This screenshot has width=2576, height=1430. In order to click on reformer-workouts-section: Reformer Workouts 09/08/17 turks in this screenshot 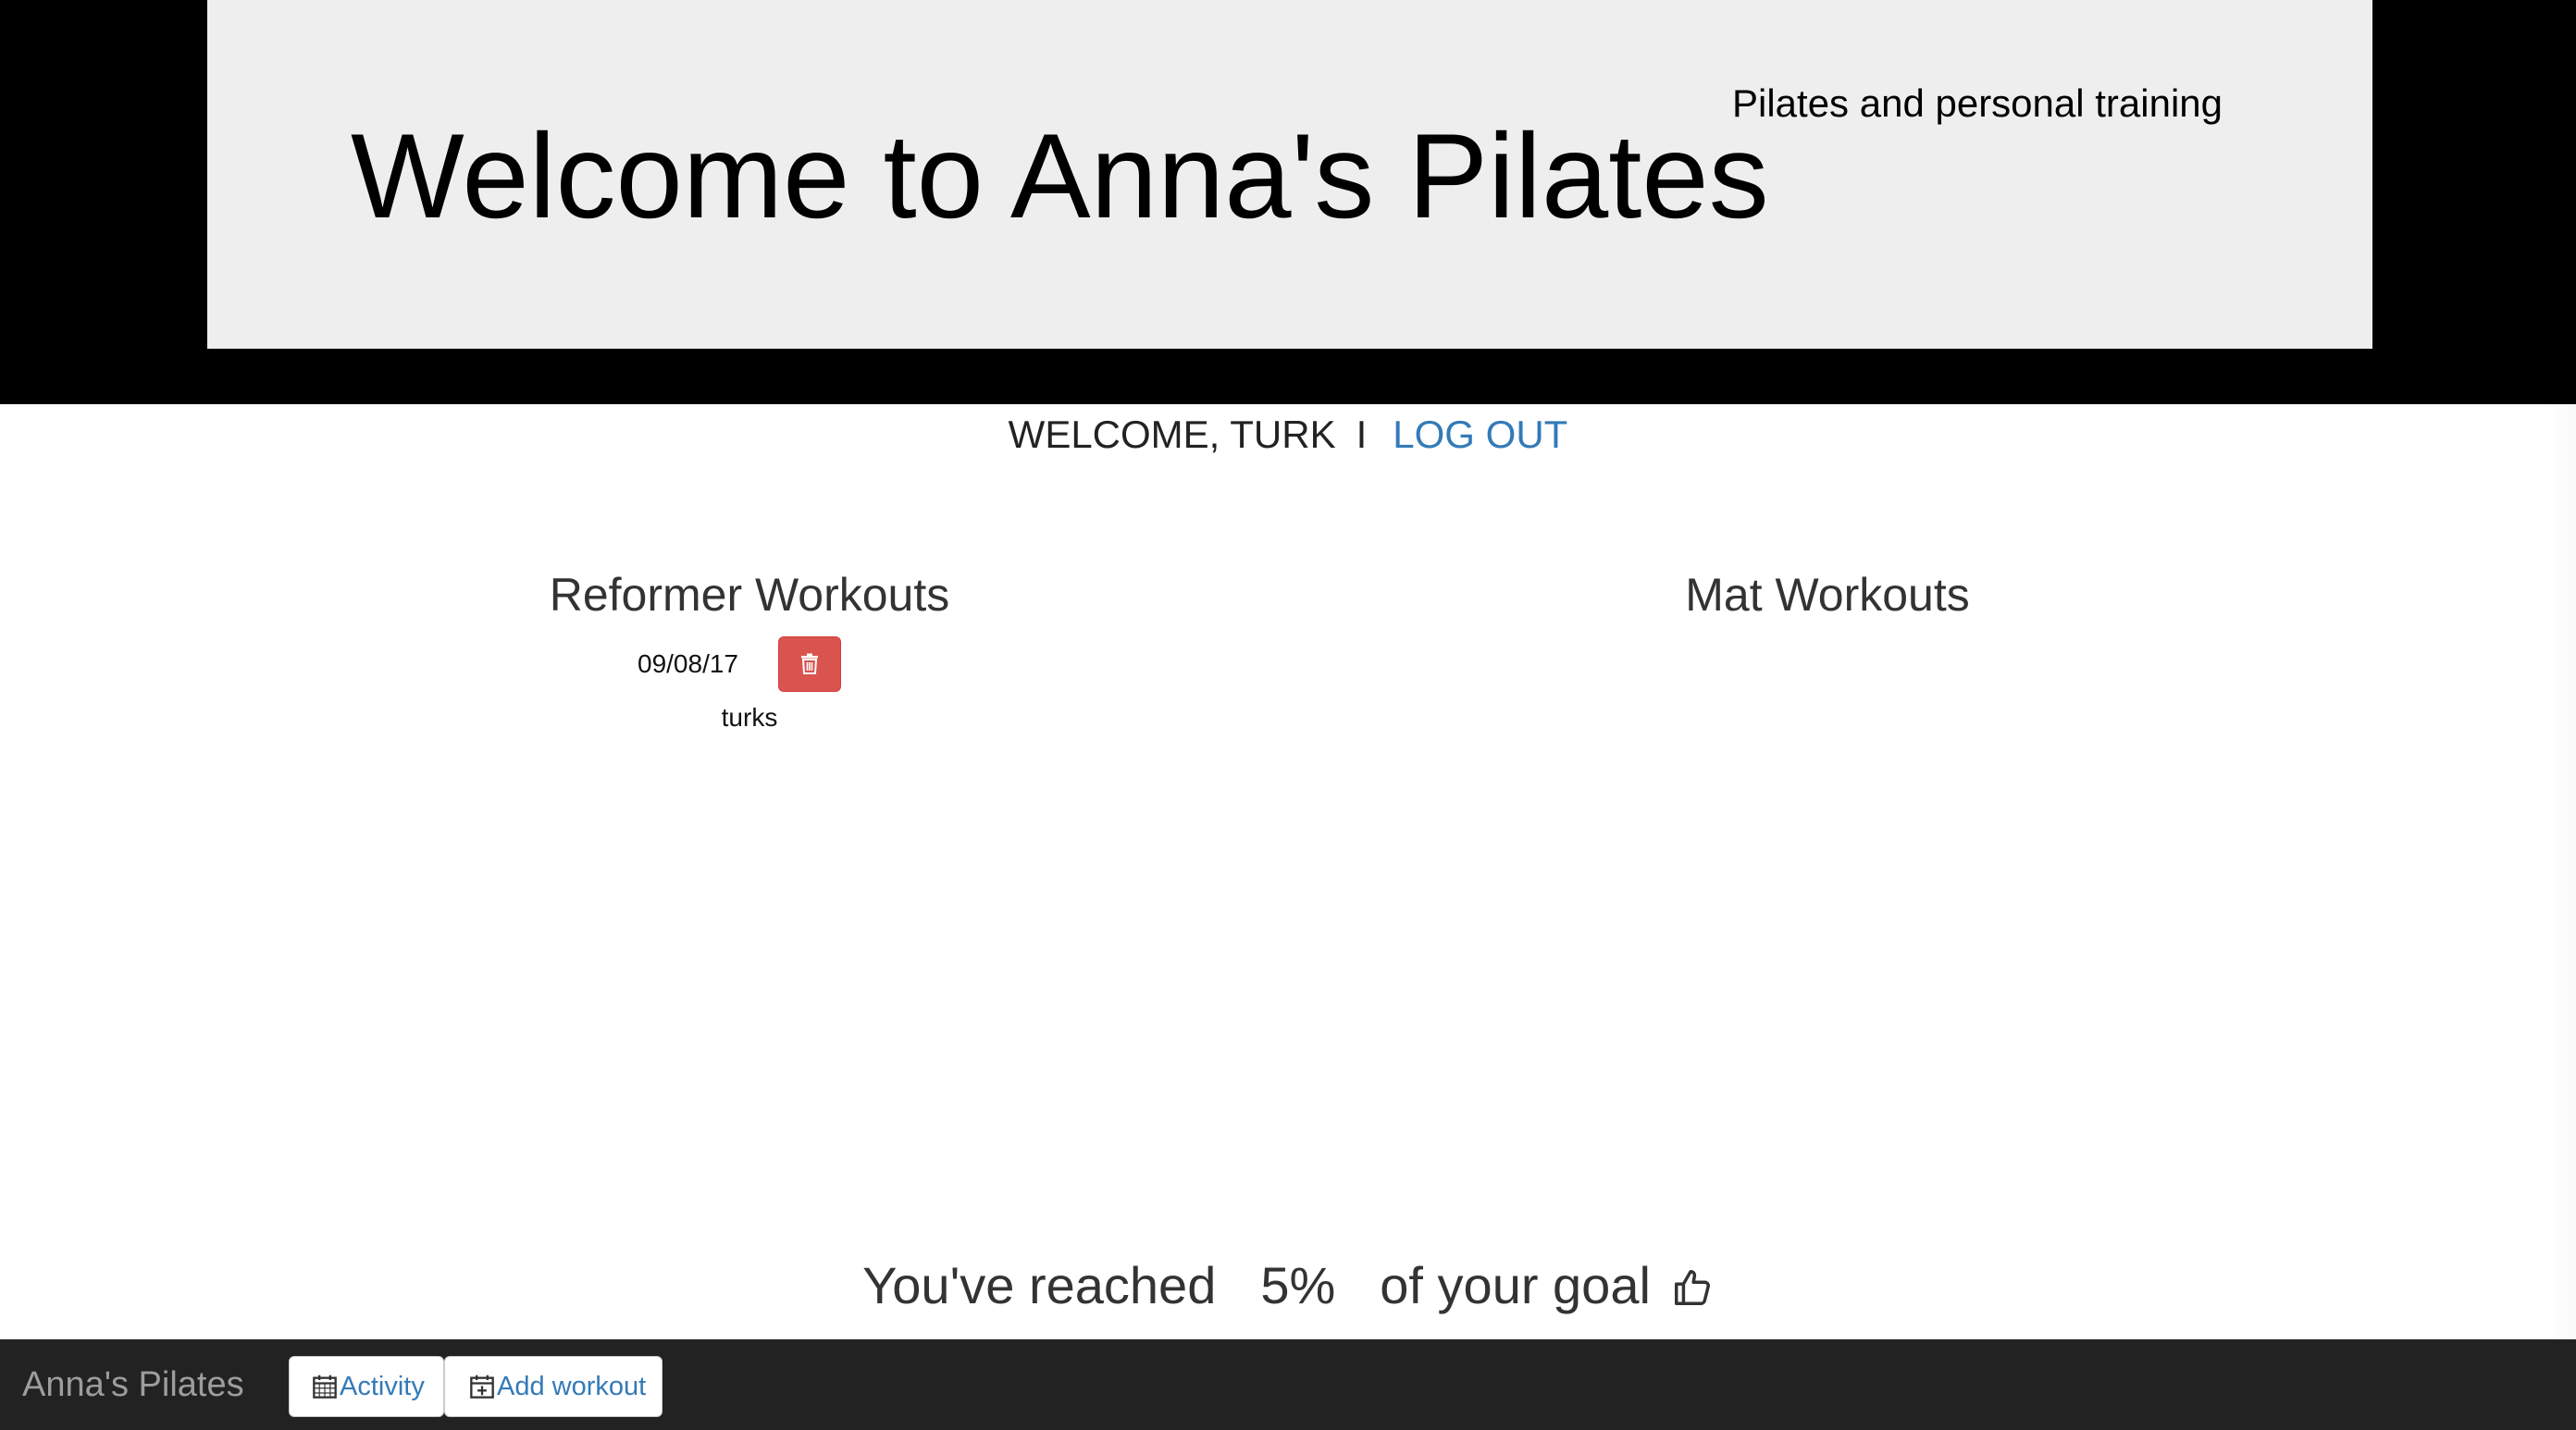, I will do `click(749, 646)`.